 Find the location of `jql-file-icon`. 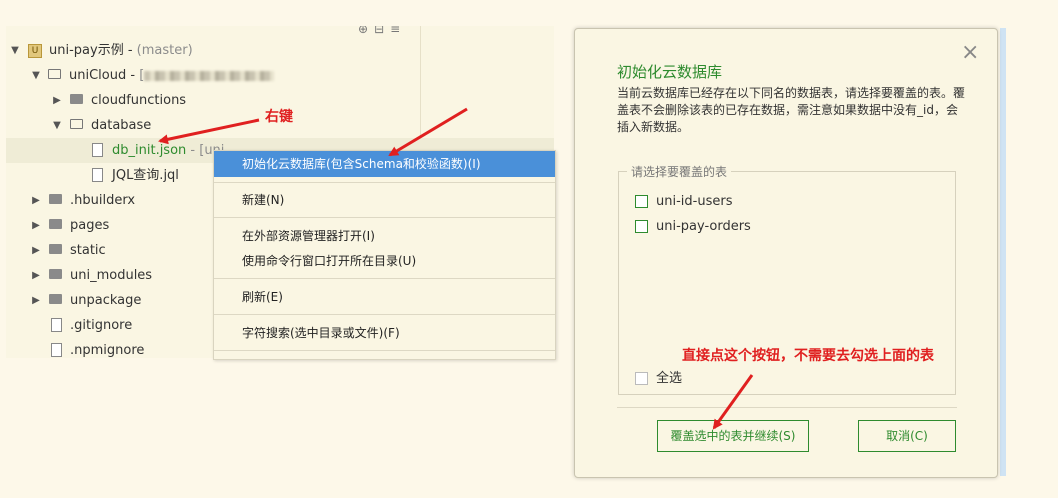

jql-file-icon is located at coordinates (97, 175).